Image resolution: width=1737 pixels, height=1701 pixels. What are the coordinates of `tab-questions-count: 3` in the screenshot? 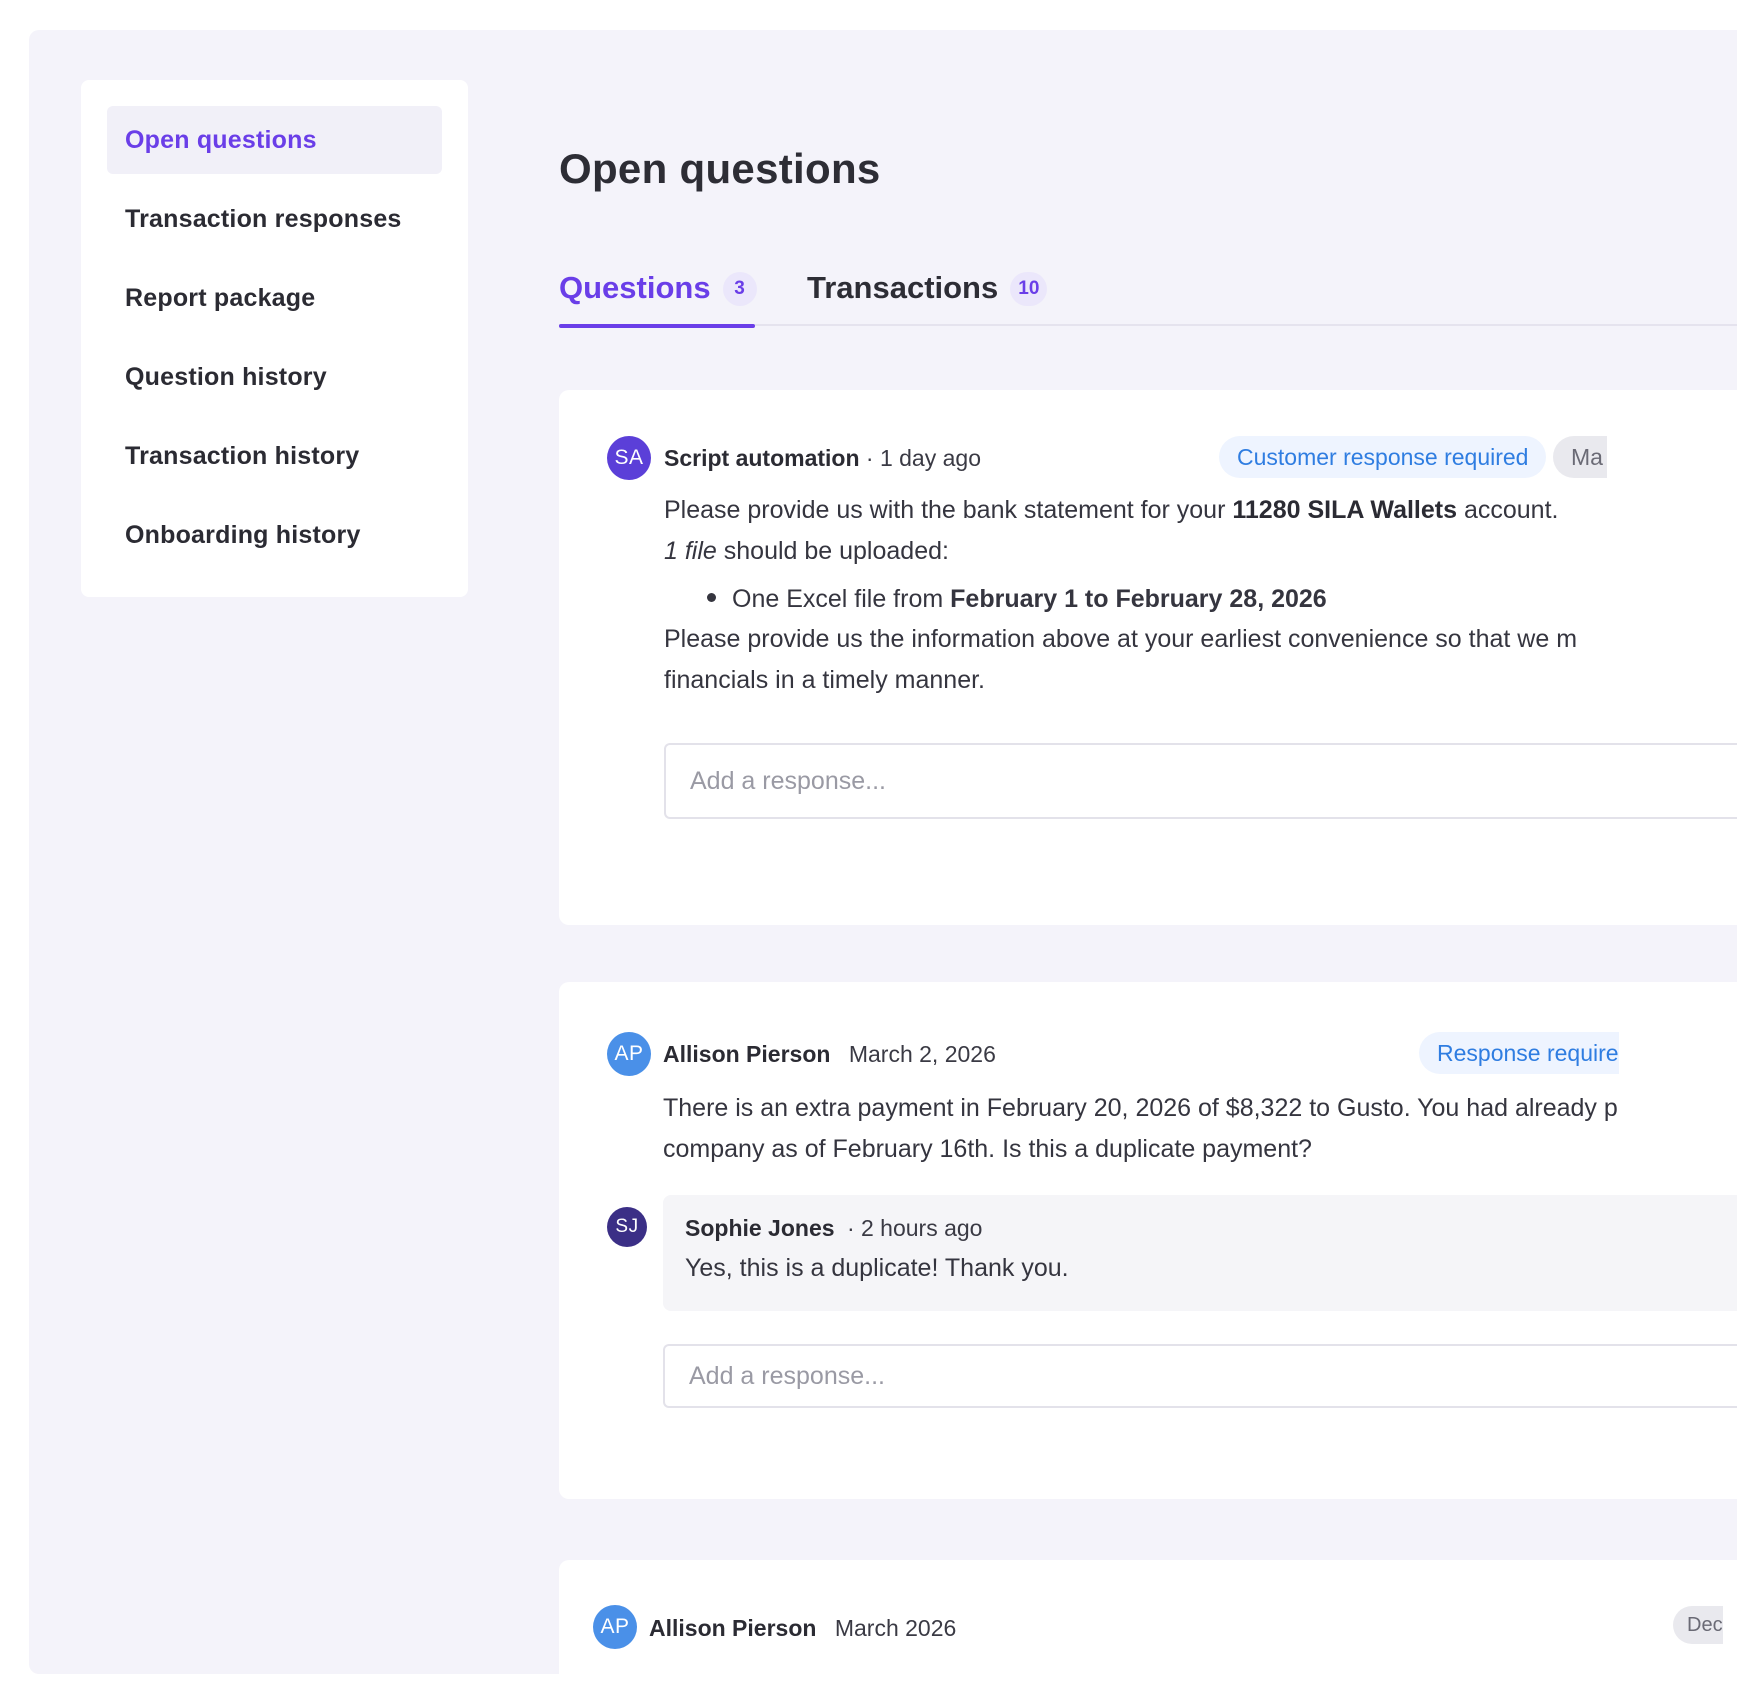 It's located at (739, 289).